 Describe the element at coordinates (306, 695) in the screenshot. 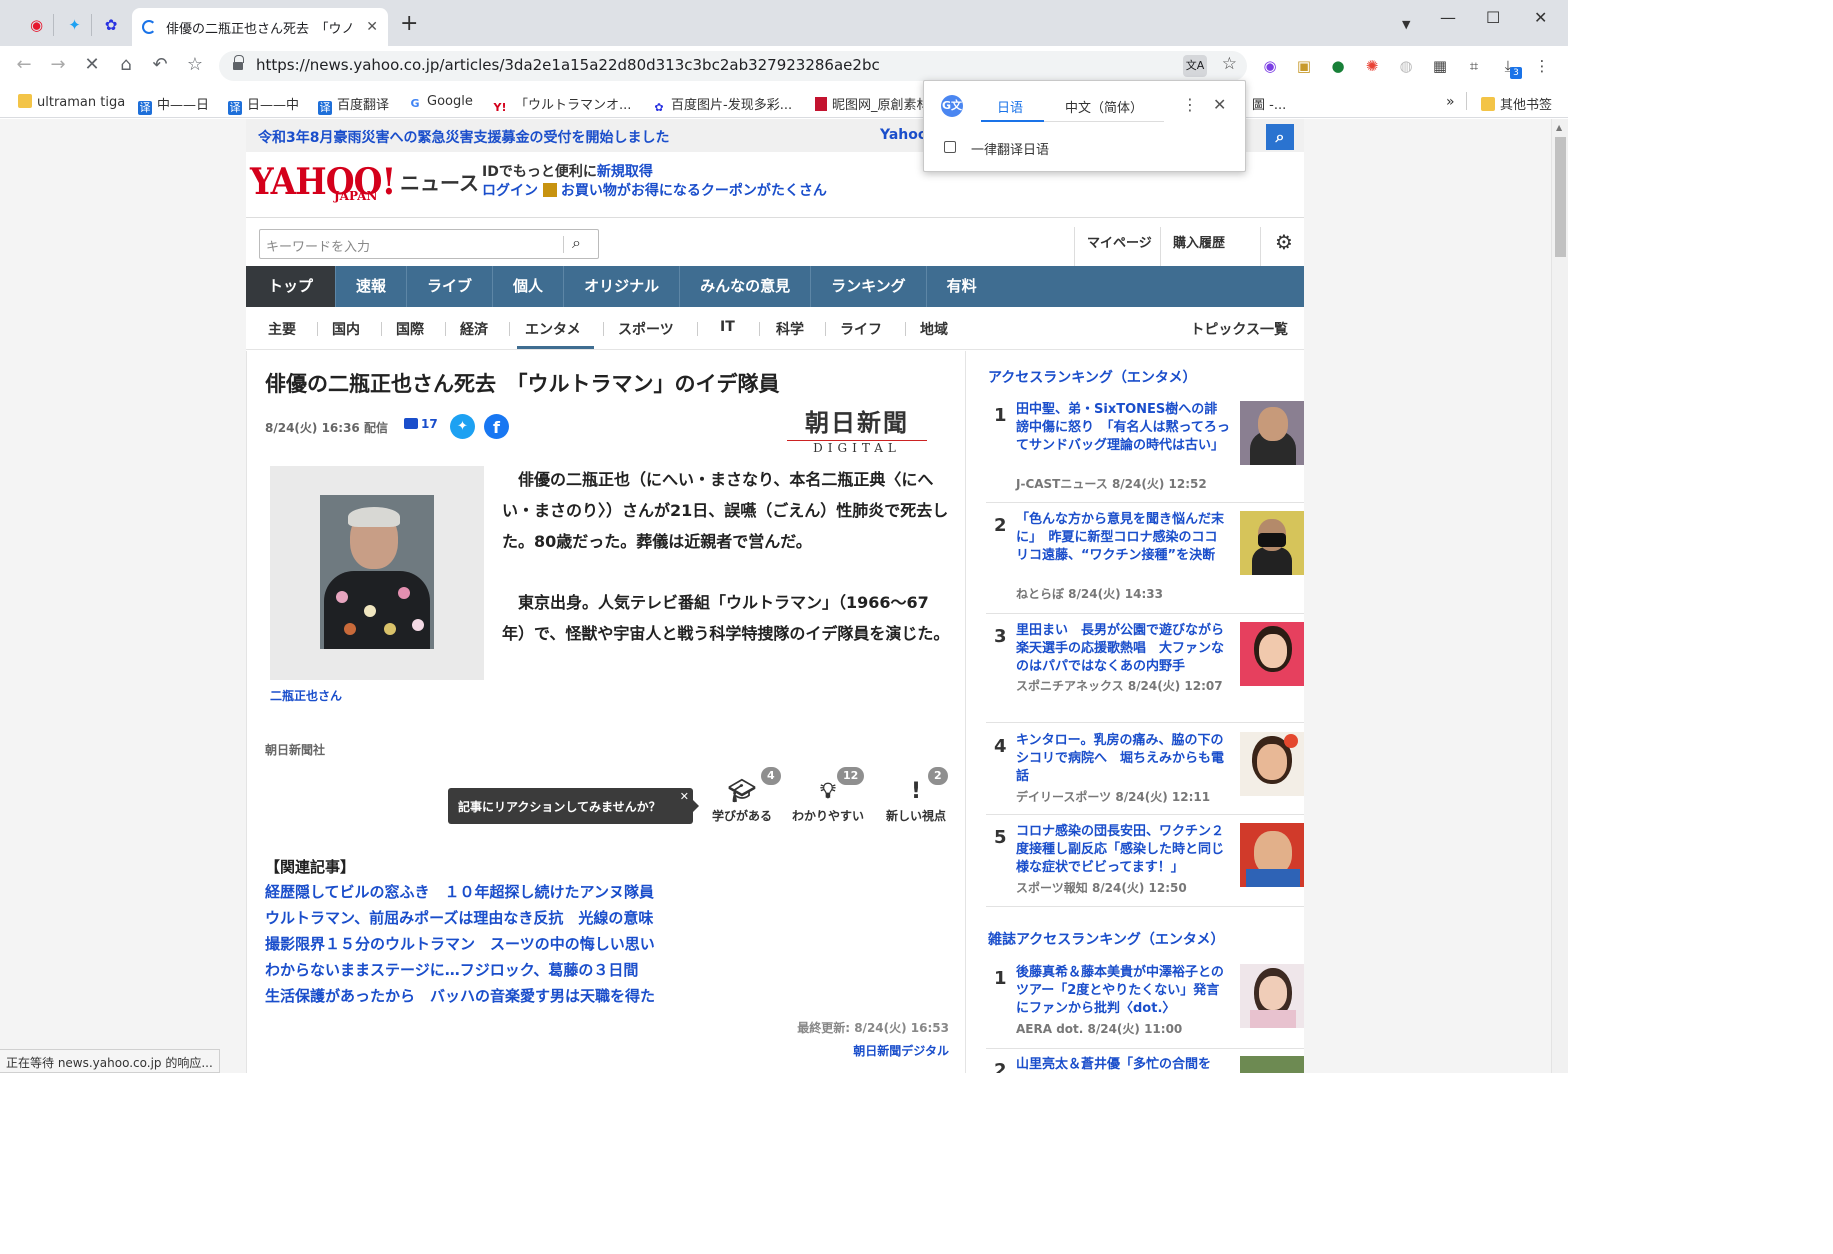

I see `photo-caption: 二瓶正也さん` at that location.